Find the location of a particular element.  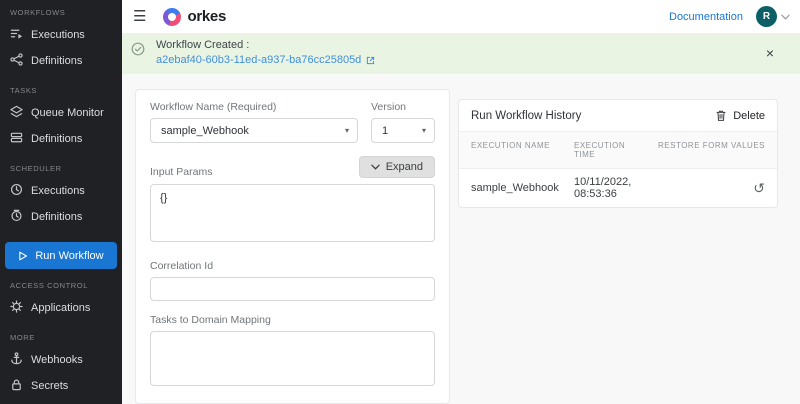

sidebar-item-scheduler-definitions: Definitions is located at coordinates (61, 217).